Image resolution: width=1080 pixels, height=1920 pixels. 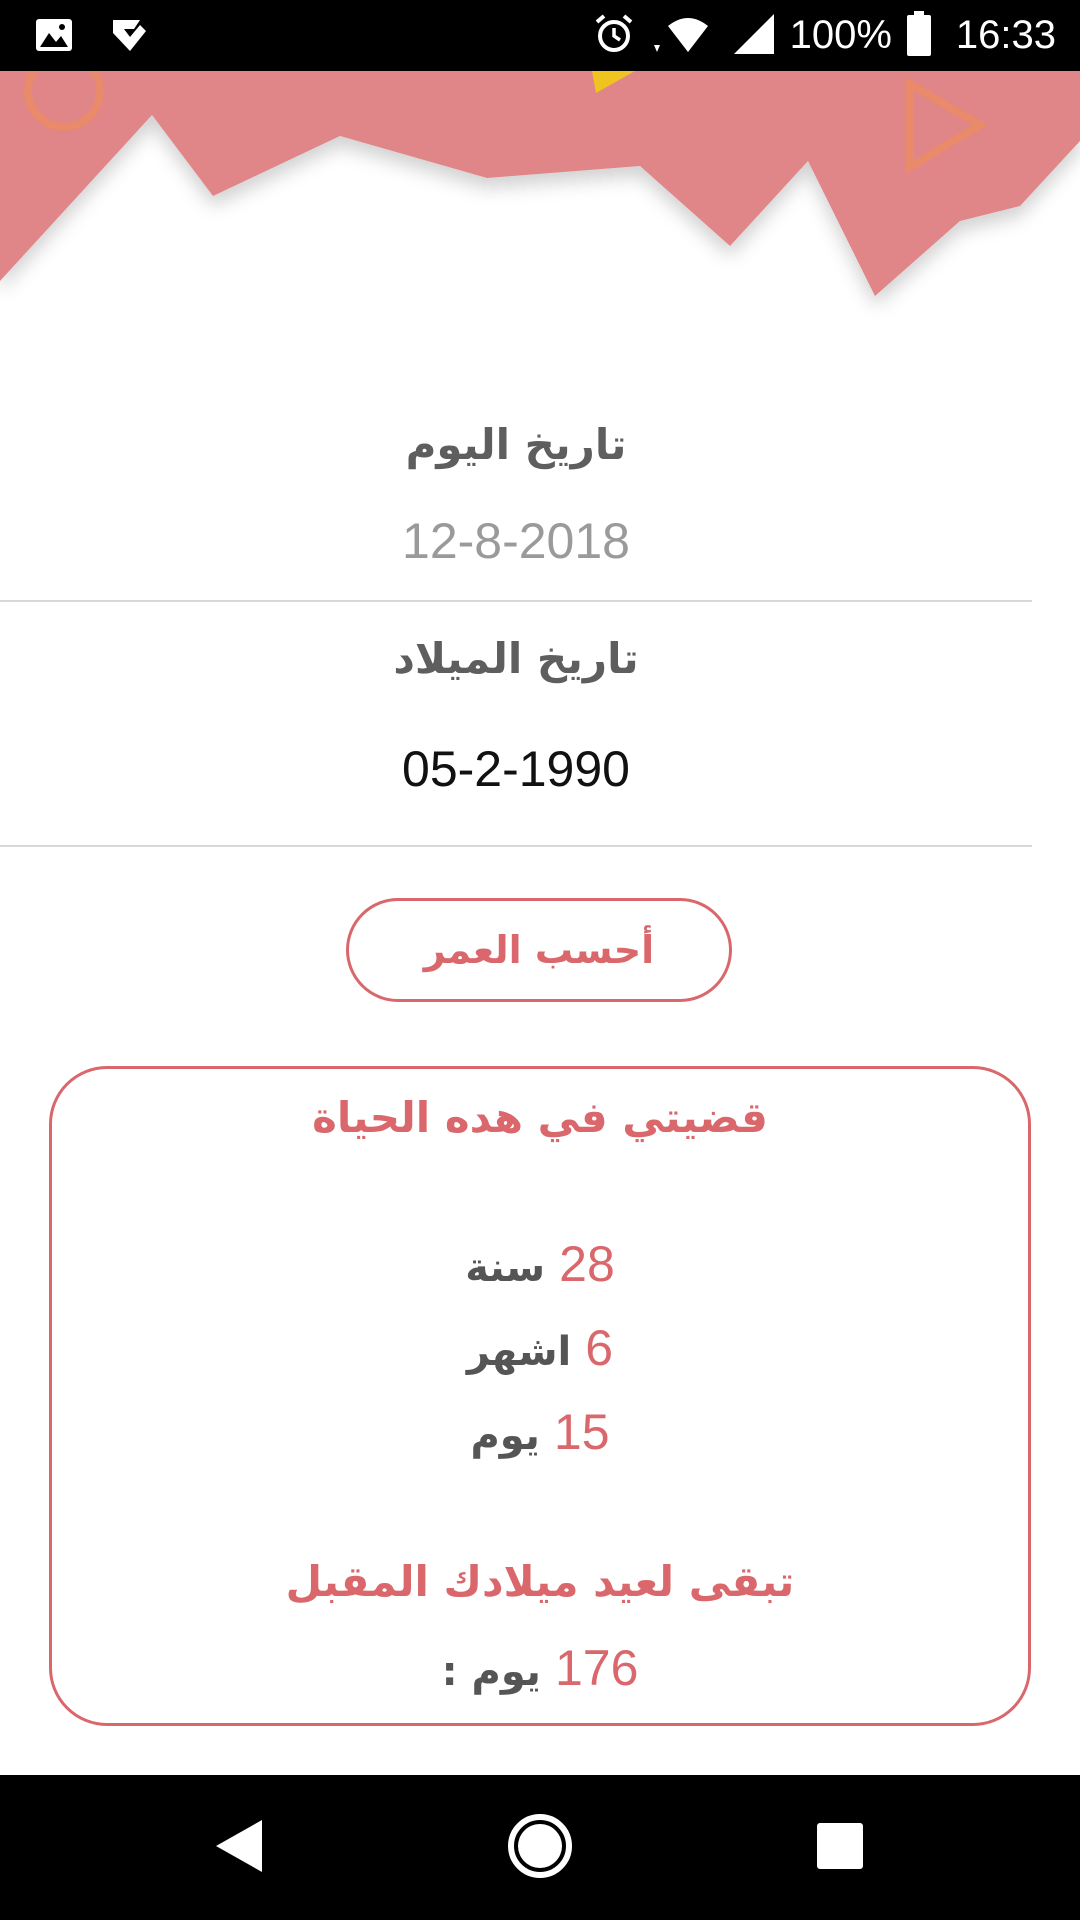 What do you see at coordinates (516, 444) in the screenshot?
I see `today-label: تاريخ اليوم` at bounding box center [516, 444].